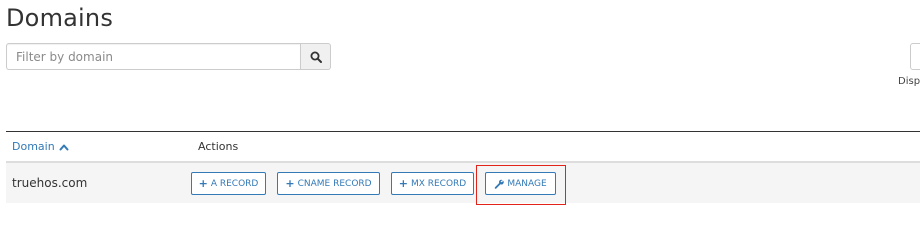 The width and height of the screenshot is (920, 252). I want to click on manage-label: MANAGE, so click(527, 183).